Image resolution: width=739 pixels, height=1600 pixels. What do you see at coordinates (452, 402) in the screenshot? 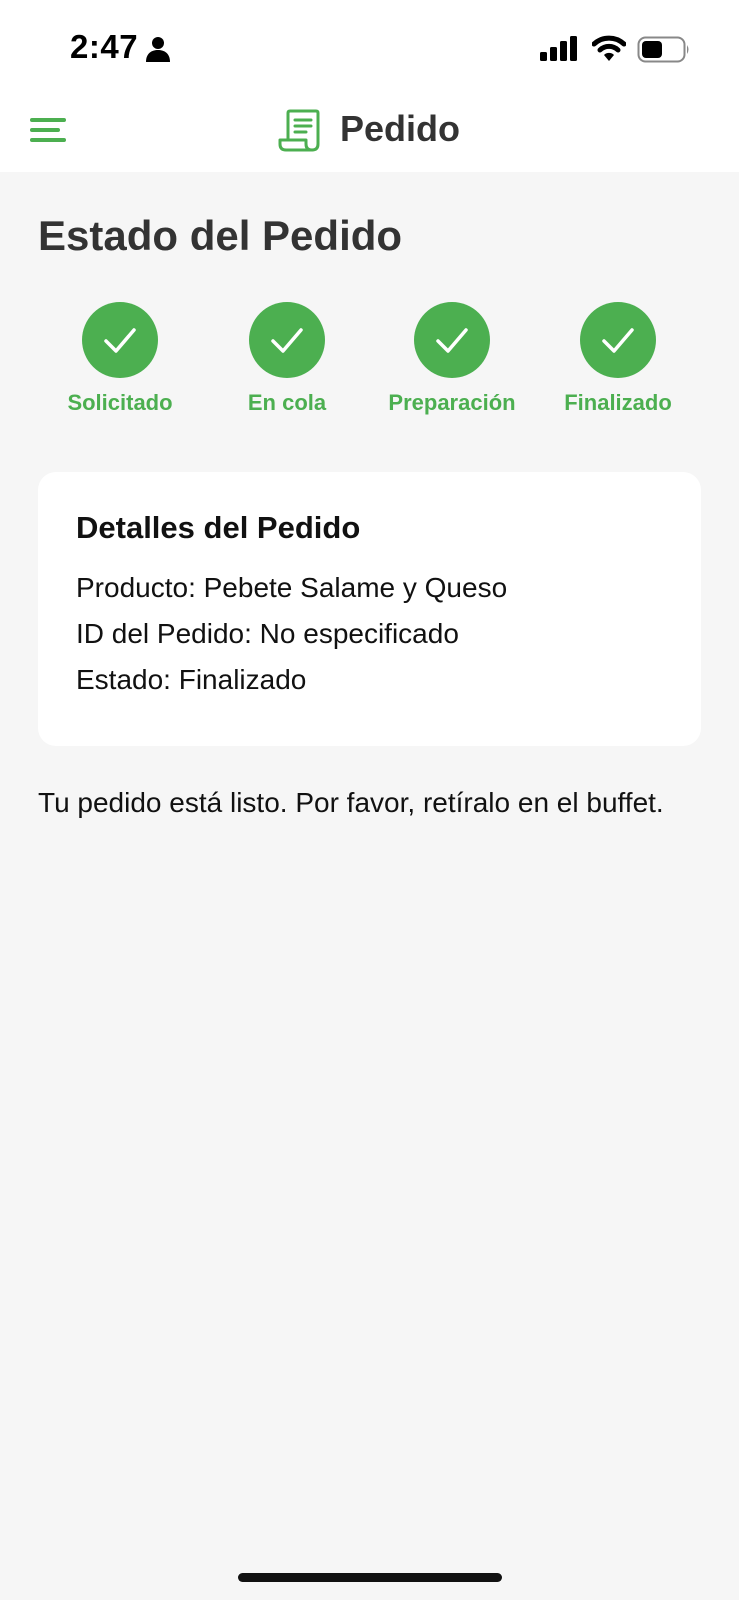
I see `step-label: Preparación` at bounding box center [452, 402].